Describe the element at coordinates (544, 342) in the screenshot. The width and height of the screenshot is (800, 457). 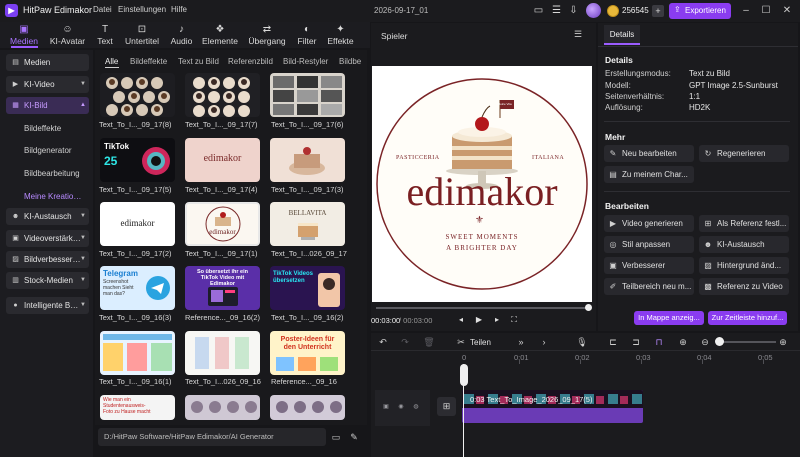
I see `more-tools-icon: ›` at that location.